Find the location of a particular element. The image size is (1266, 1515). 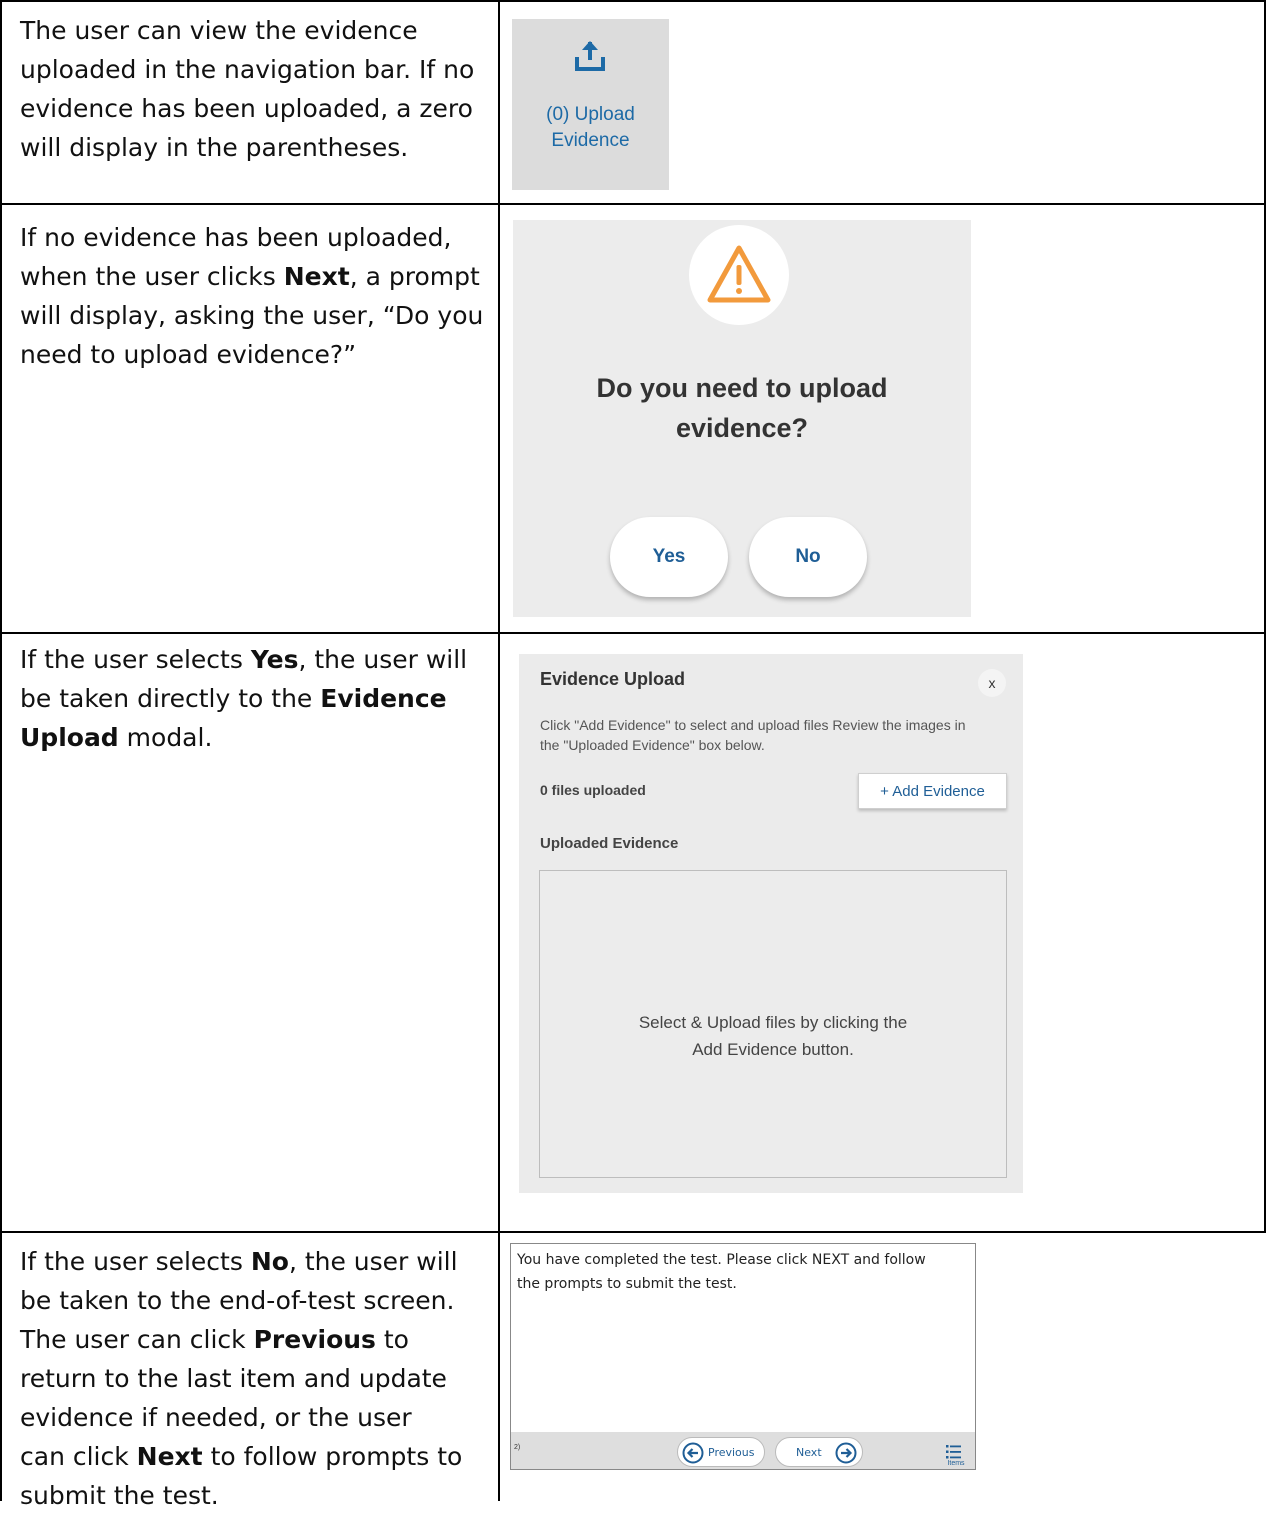

text-bold: Evidence is located at coordinates (383, 698).